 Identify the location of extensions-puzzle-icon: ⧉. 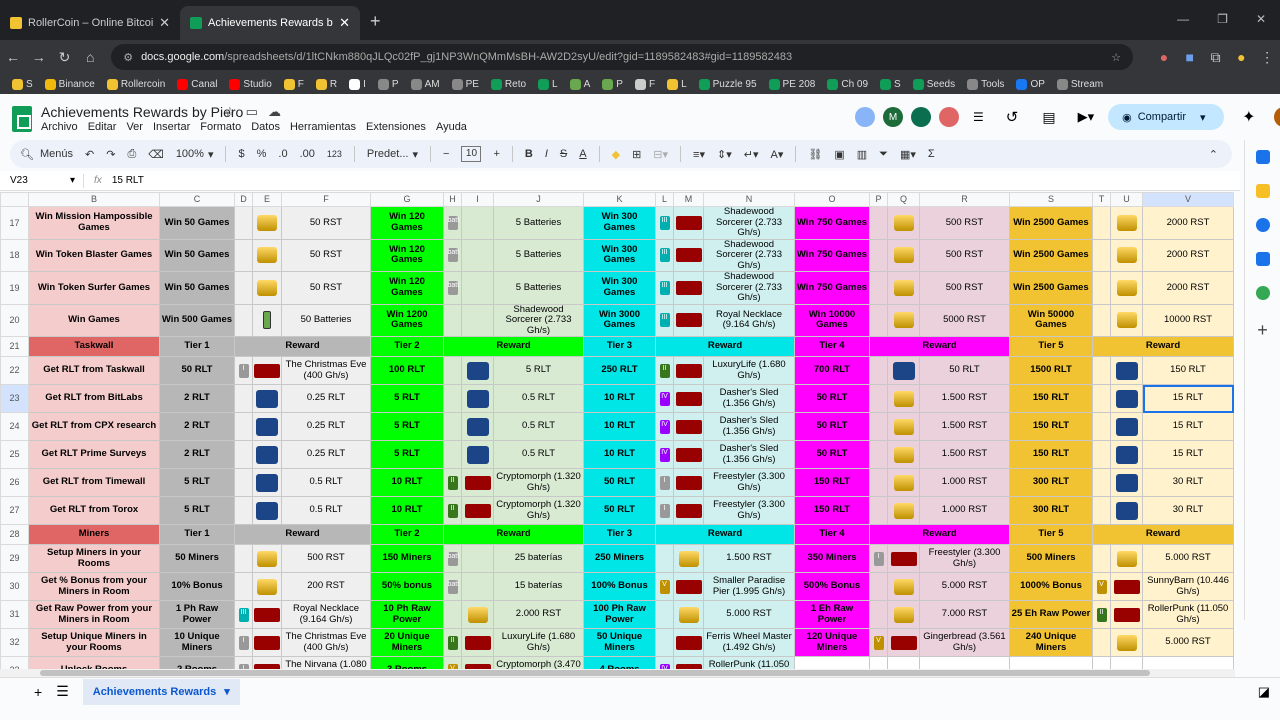
(1216, 57).